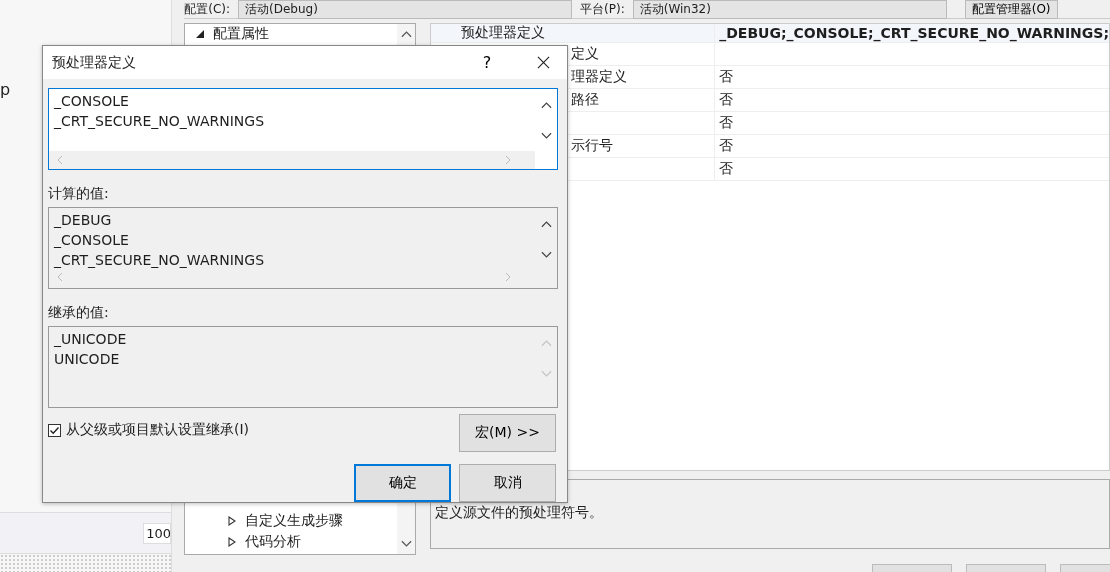 The height and width of the screenshot is (572, 1110). What do you see at coordinates (585, 100) in the screenshot?
I see `property-name: 路径` at bounding box center [585, 100].